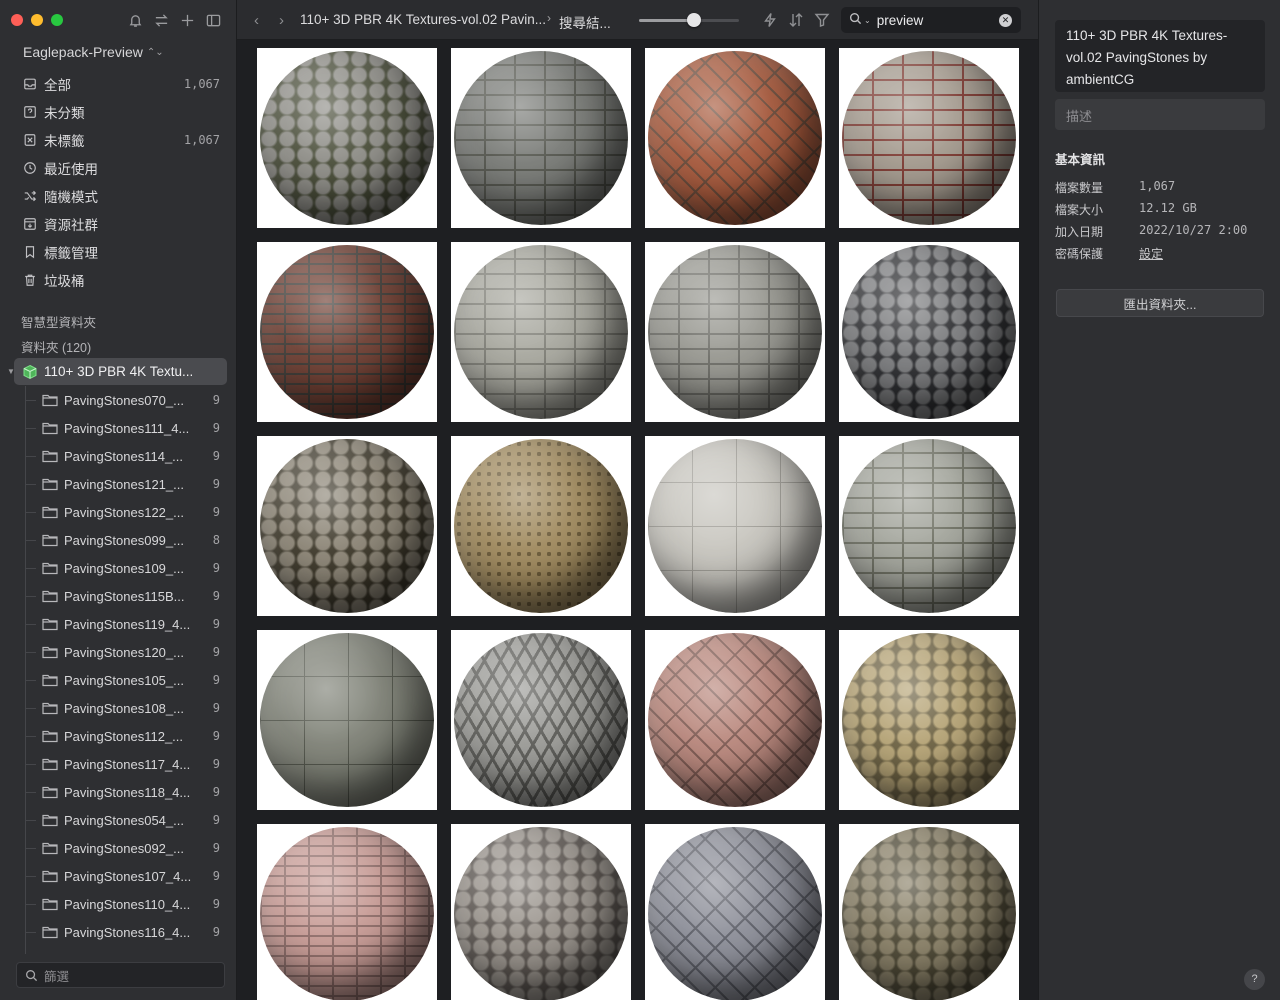 The image size is (1280, 1000). Describe the element at coordinates (118, 624) in the screenshot. I see `folder-tree-item: PavingStones119_4... 9` at that location.